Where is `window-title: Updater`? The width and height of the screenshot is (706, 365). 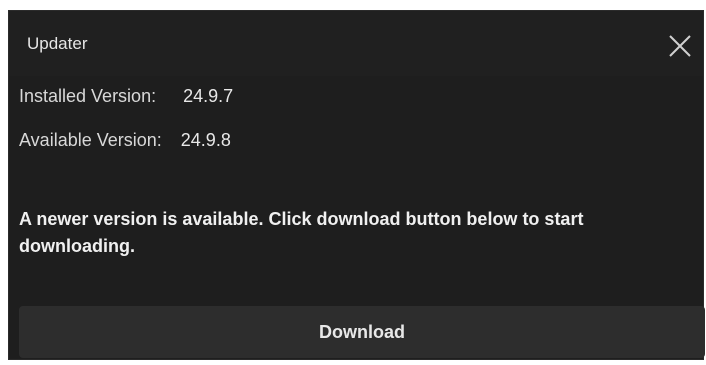
window-title: Updater is located at coordinates (57, 43).